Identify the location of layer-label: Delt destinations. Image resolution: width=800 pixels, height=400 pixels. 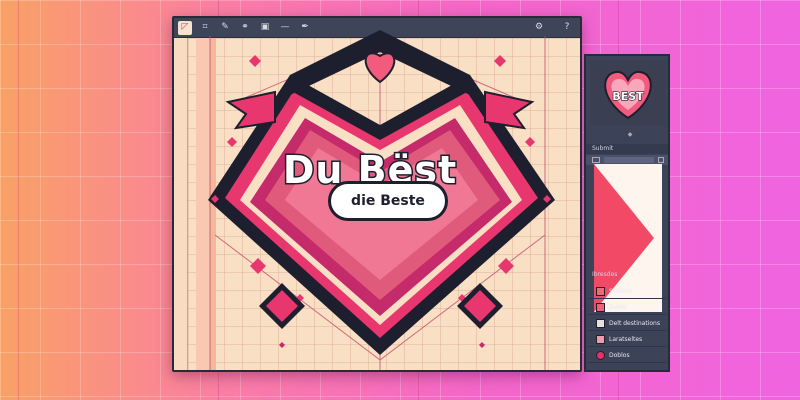
(634, 323).